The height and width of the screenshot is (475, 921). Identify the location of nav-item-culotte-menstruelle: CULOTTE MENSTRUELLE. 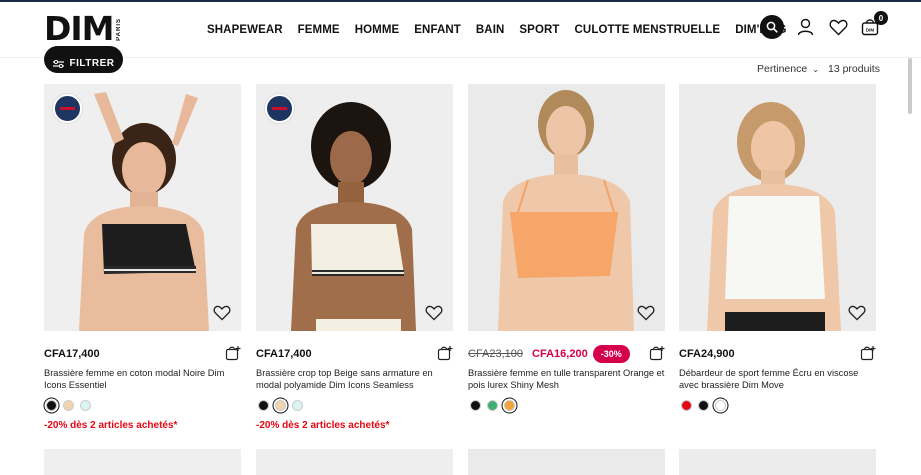
(648, 30).